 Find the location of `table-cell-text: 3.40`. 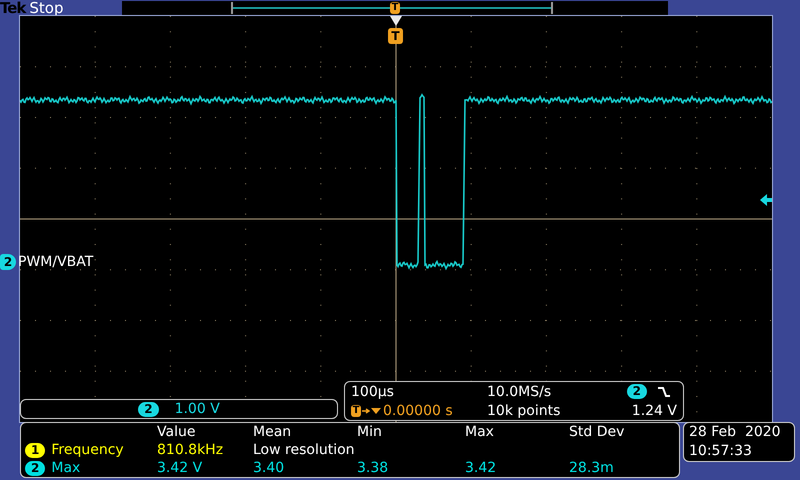

table-cell-text: 3.40 is located at coordinates (269, 468).